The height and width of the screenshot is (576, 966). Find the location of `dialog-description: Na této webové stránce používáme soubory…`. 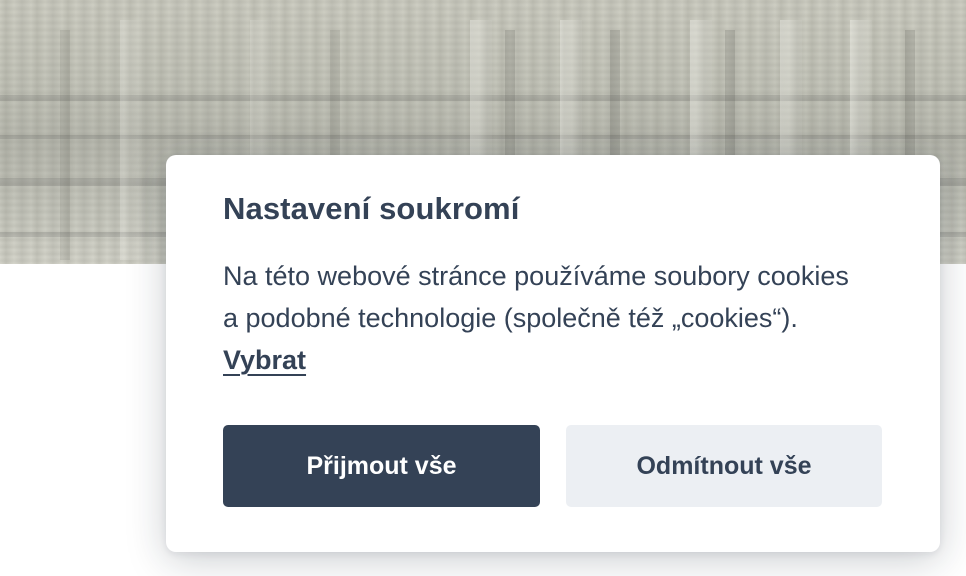

dialog-description: Na této webové stránce používáme soubory… is located at coordinates (543, 318).